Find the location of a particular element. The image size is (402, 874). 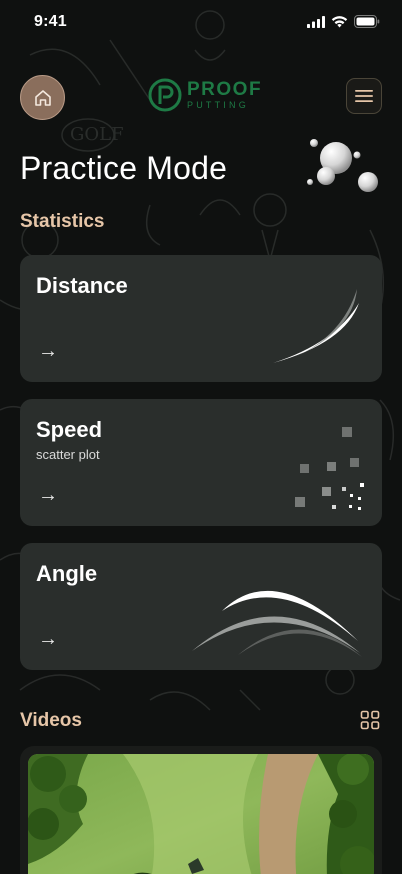

status-bar: 9:41 is located at coordinates (201, 23).